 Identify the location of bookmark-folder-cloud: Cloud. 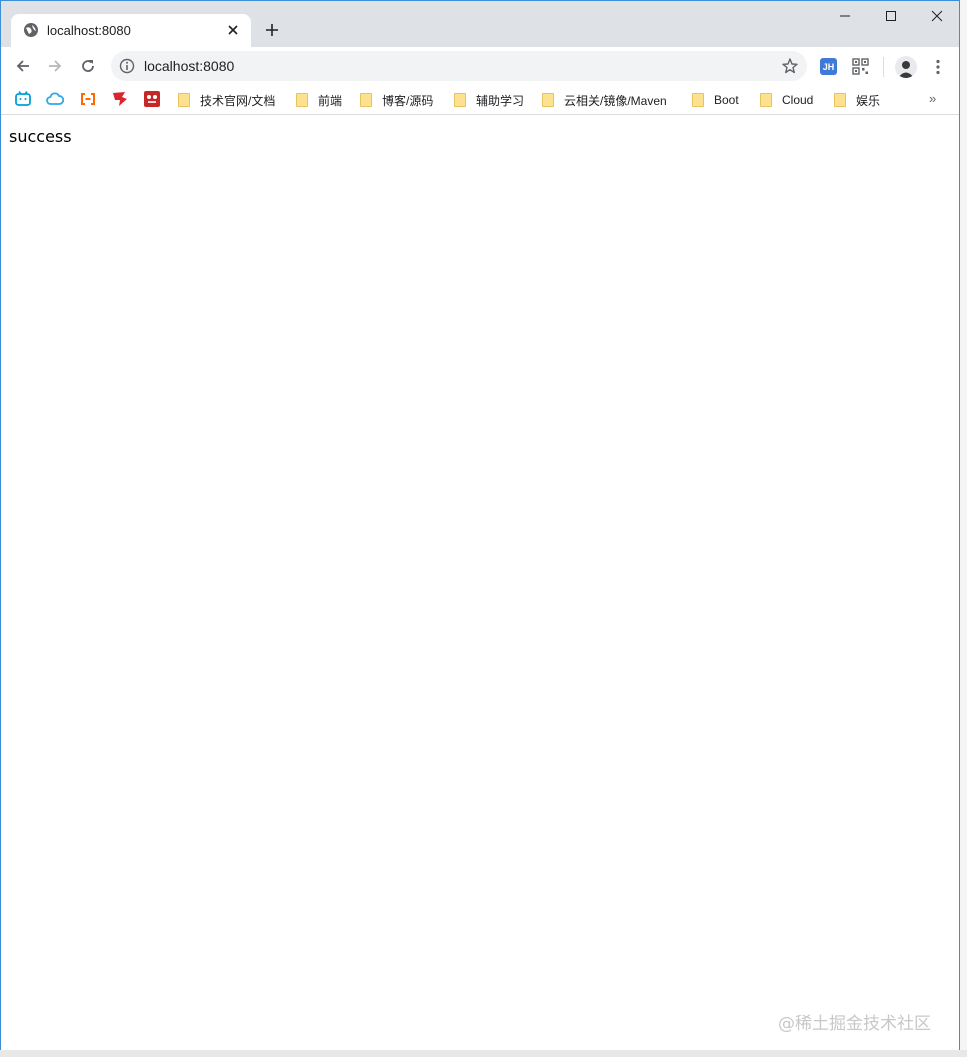
(786, 100).